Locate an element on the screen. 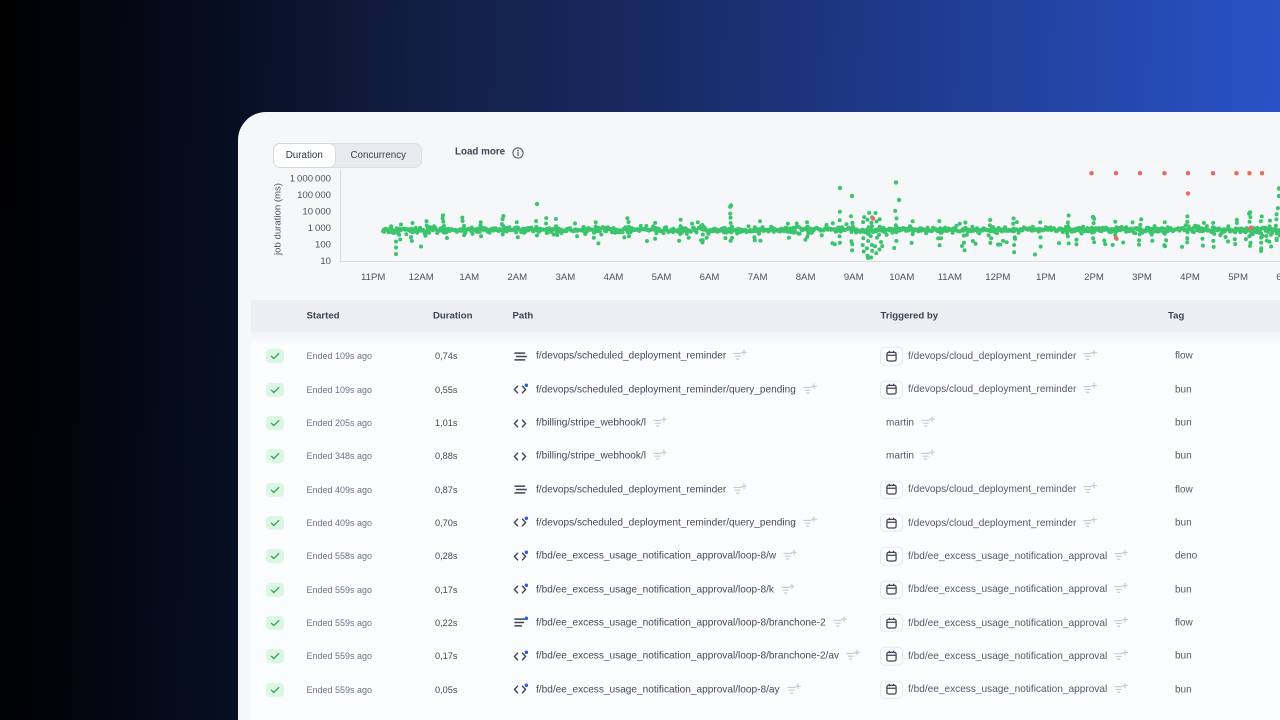  svg-text: 11PM is located at coordinates (373, 277).